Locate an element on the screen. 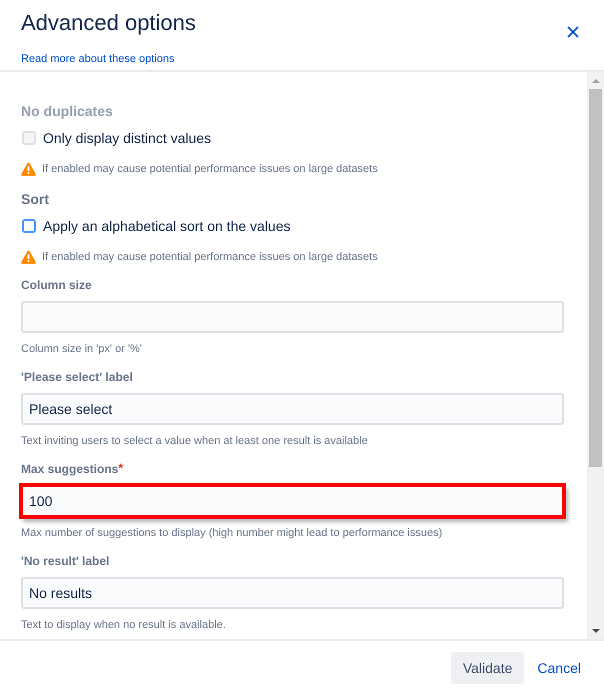 The width and height of the screenshot is (604, 696). section-heading: Sort is located at coordinates (35, 199).